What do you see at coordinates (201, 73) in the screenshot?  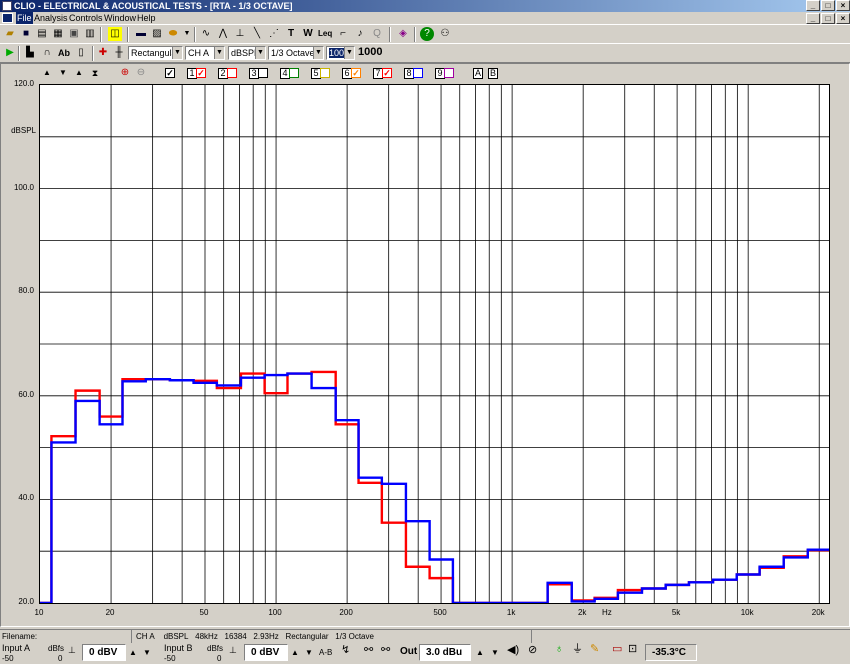 I see `overlay-checkbox-1: ✓` at bounding box center [201, 73].